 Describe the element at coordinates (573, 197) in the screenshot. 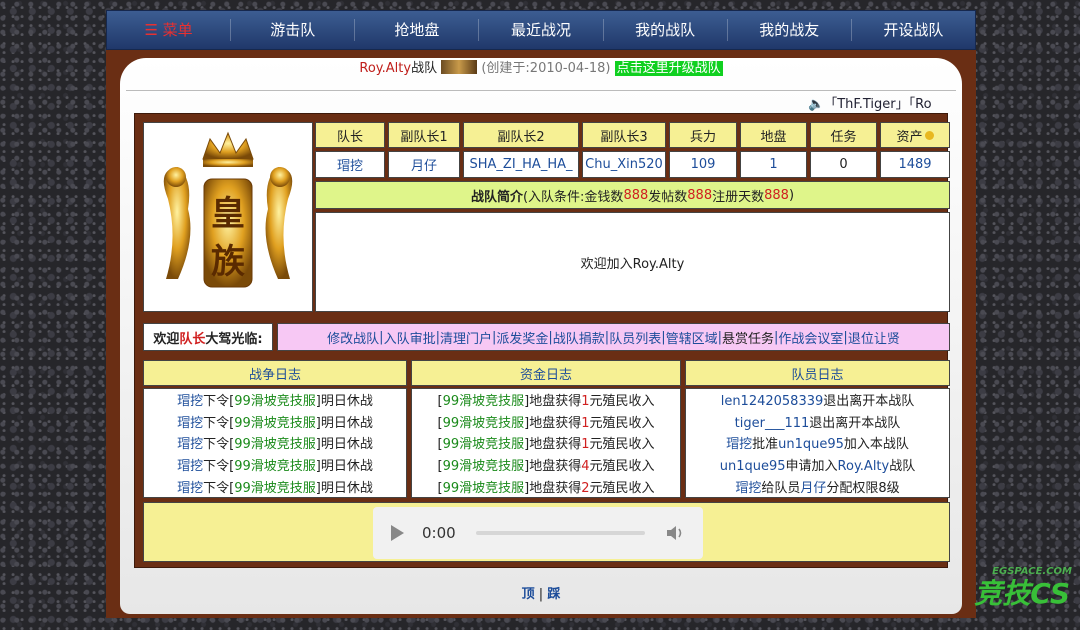

I see `intro-cond-prefix: (入队条件:金钱数` at that location.